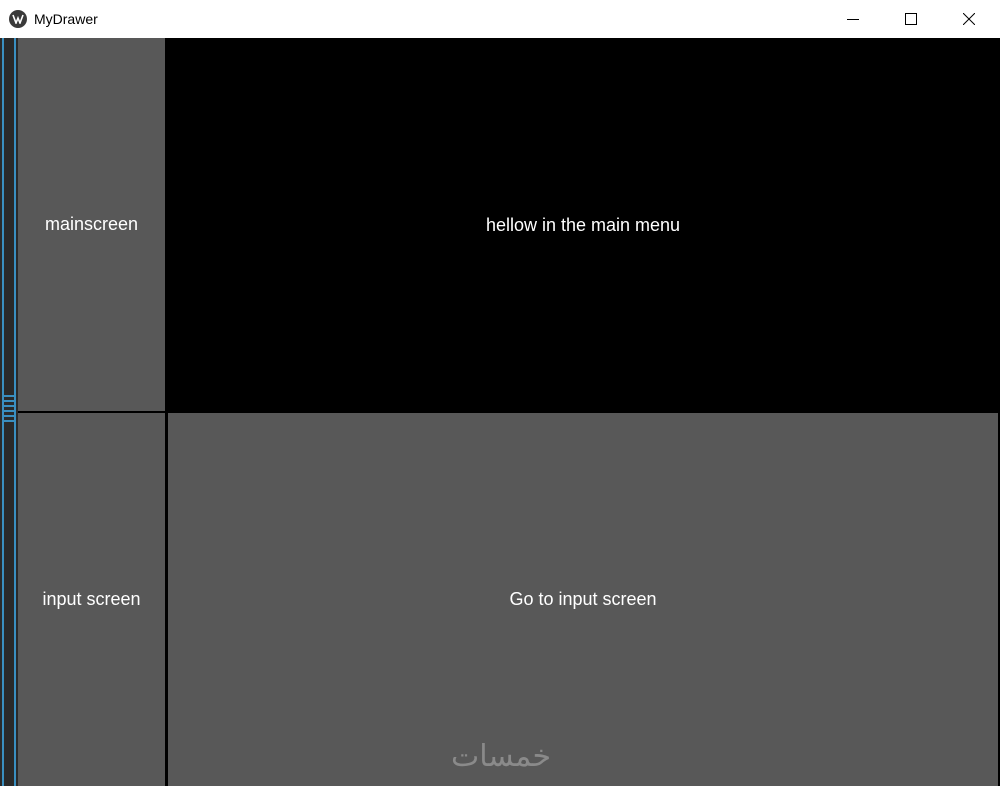  Describe the element at coordinates (18, 19) in the screenshot. I see `app-icon` at that location.